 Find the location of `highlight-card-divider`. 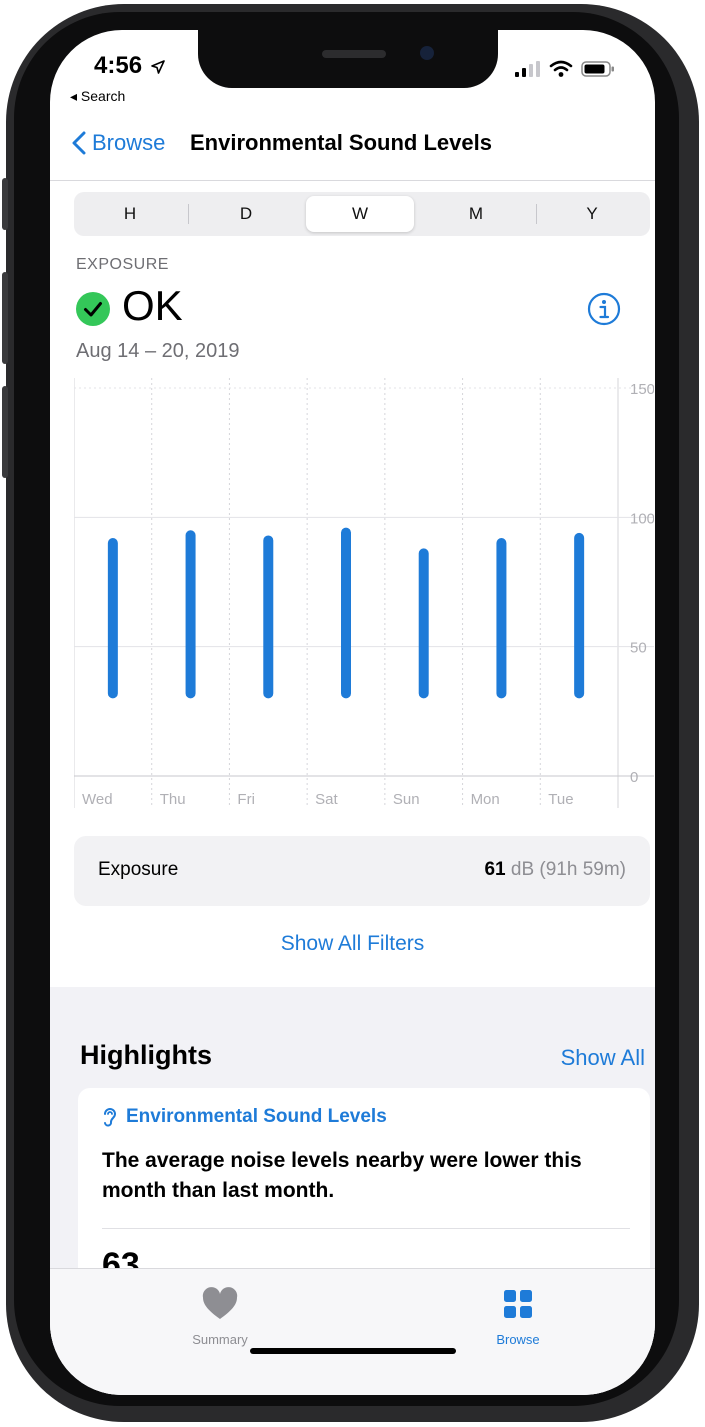

highlight-card-divider is located at coordinates (366, 1228).